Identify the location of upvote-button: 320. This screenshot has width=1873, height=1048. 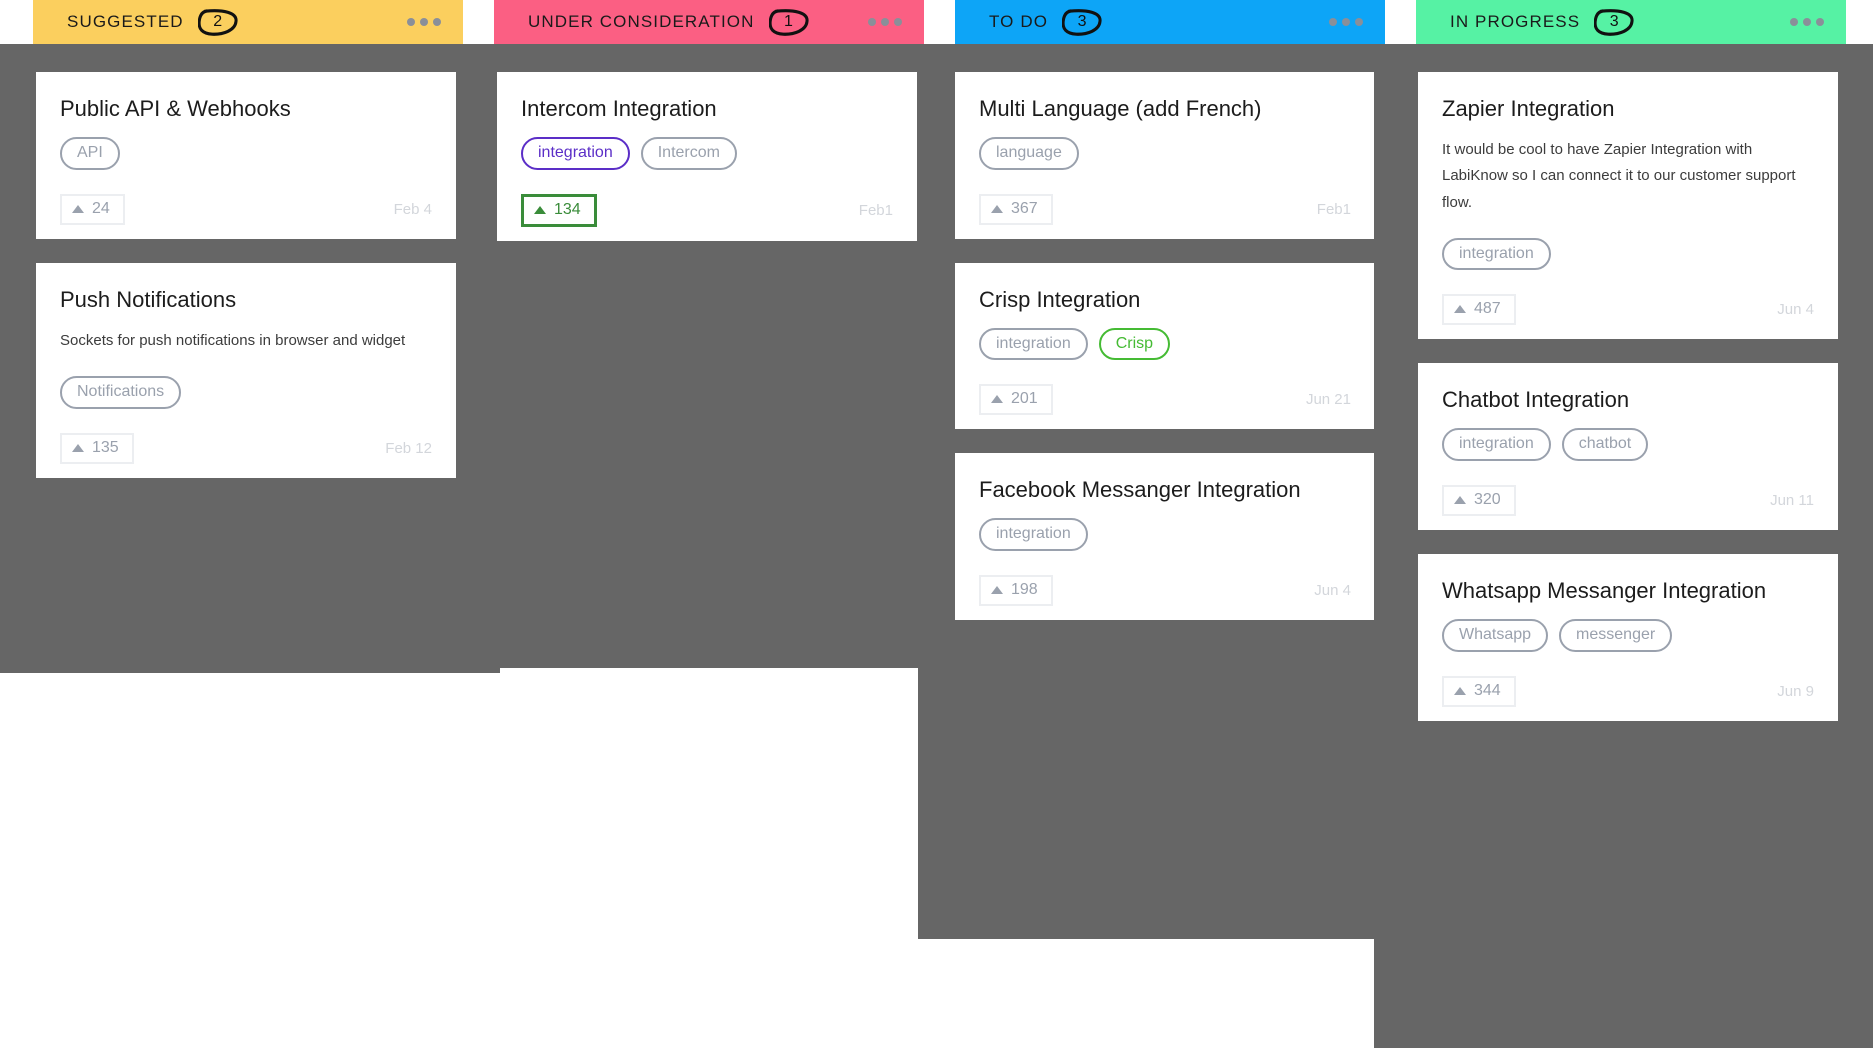
(1479, 500).